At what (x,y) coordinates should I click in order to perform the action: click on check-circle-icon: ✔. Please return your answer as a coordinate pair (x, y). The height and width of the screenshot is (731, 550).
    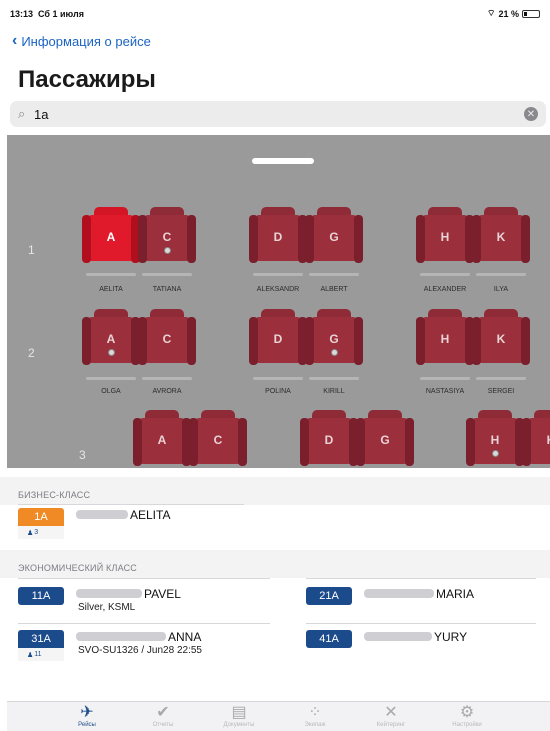
    Looking at the image, I should click on (163, 712).